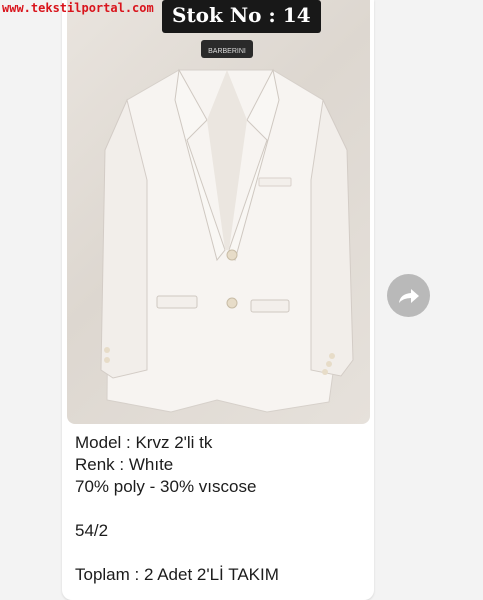 This screenshot has width=483, height=600. I want to click on caption-size: 54/2, so click(92, 530).